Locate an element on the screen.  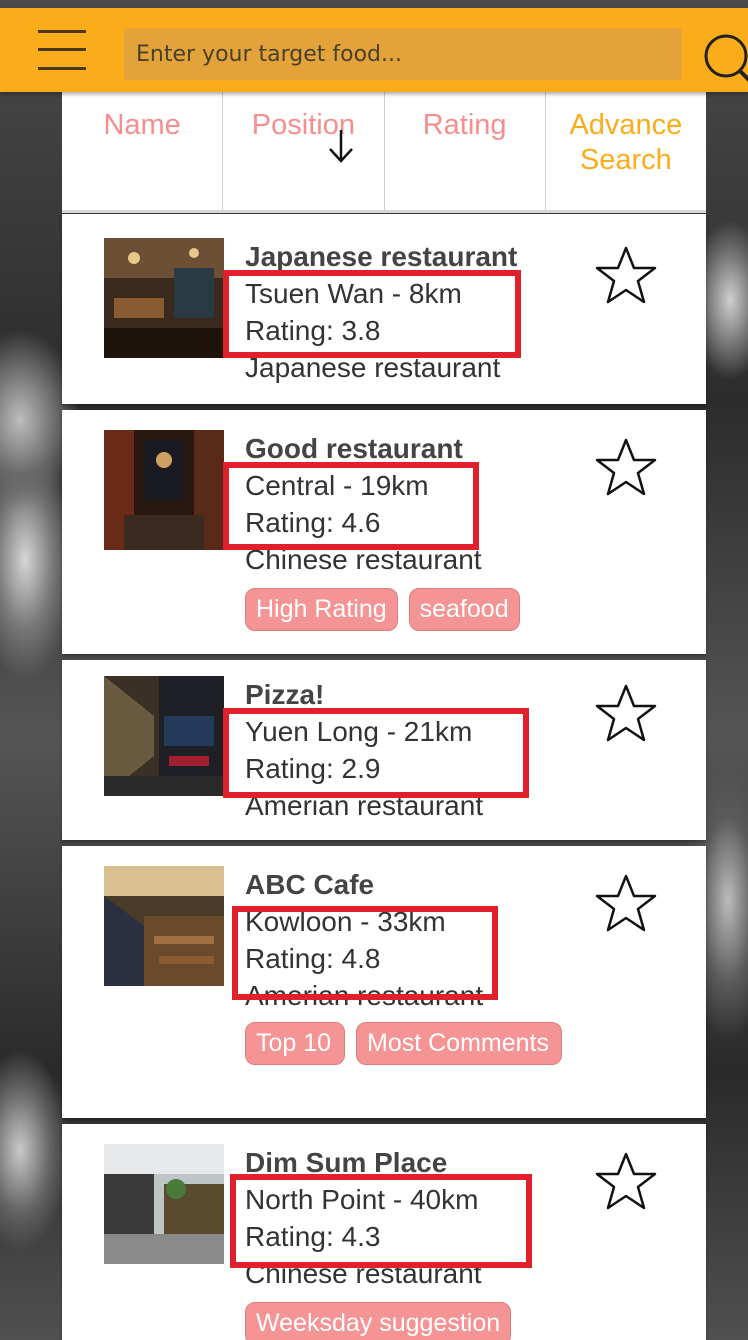
restaurant-location: Tsuen Wan - 8km is located at coordinates (353, 293).